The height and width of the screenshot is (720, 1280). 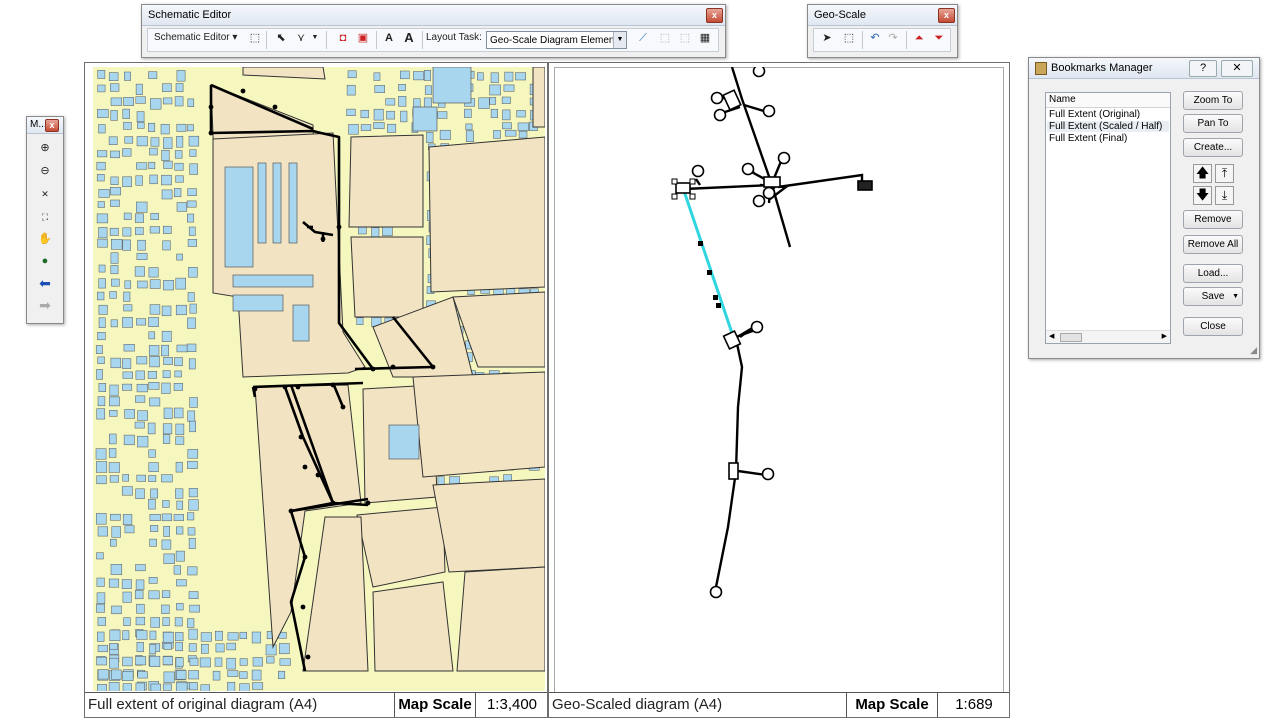 What do you see at coordinates (1202, 195) in the screenshot?
I see `move-down-button: 🡇` at bounding box center [1202, 195].